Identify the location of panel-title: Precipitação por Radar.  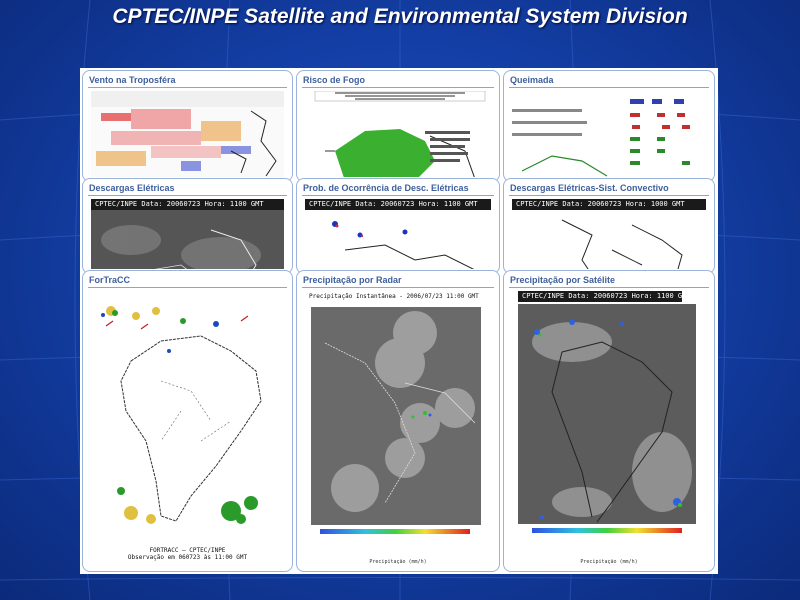
(352, 280).